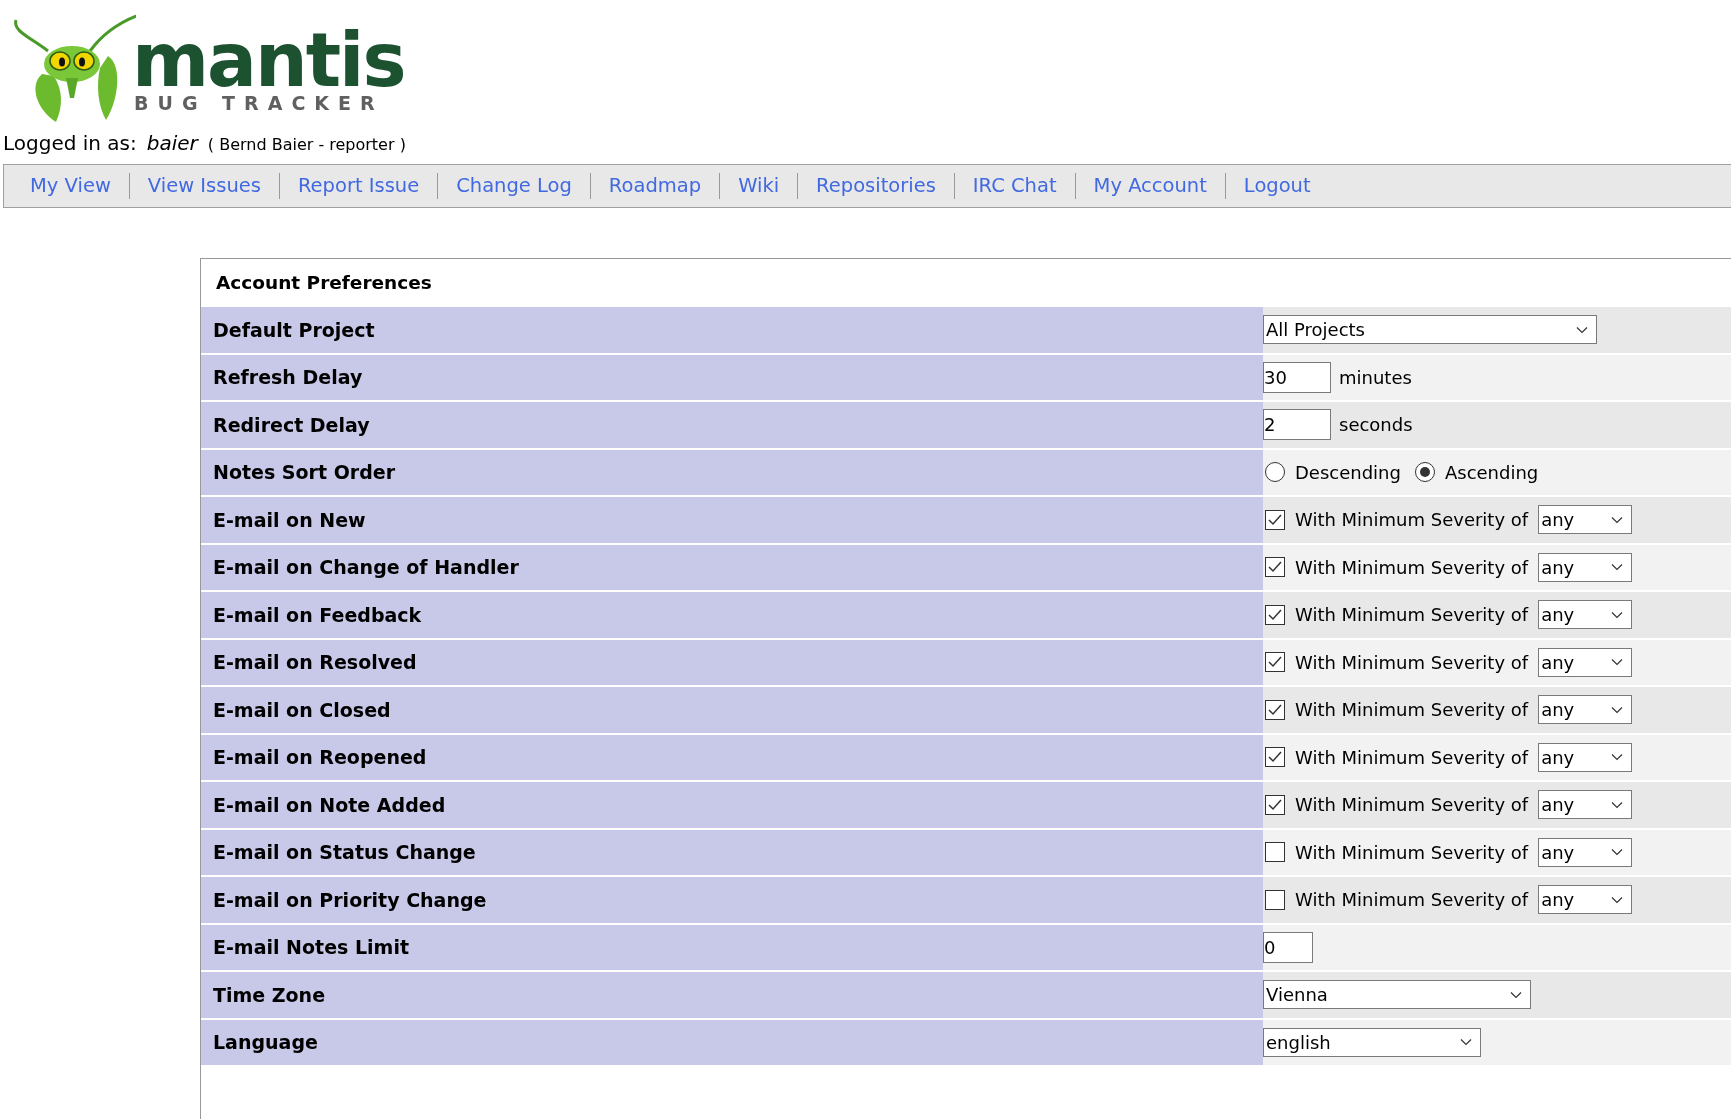  What do you see at coordinates (1348, 472) in the screenshot?
I see `radio-label: Descending` at bounding box center [1348, 472].